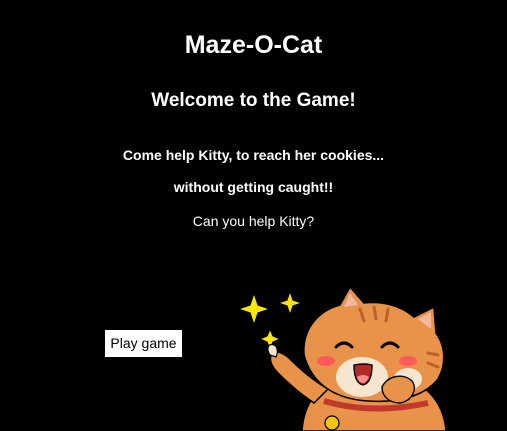 This screenshot has height=431, width=507. Describe the element at coordinates (253, 187) in the screenshot. I see `intro-line-2: without getting caught!!` at that location.